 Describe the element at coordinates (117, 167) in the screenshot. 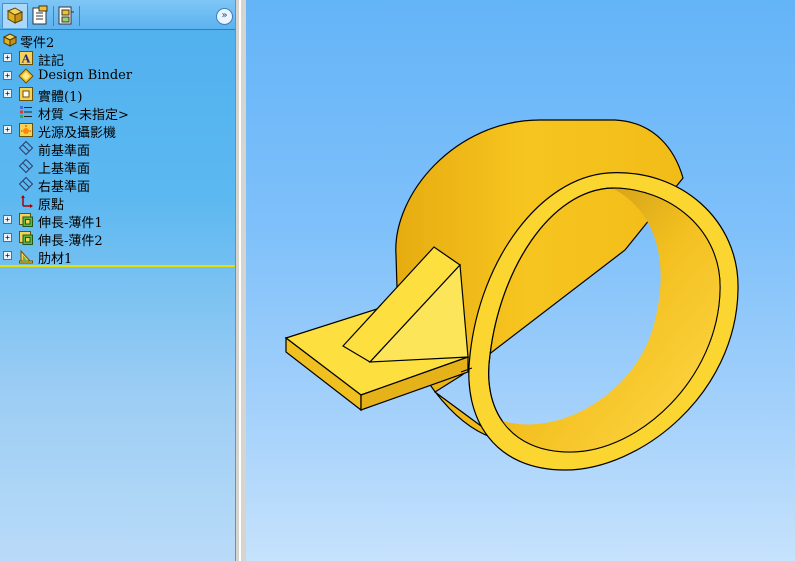

I see `tree-item-top-plane: 上基準面` at that location.